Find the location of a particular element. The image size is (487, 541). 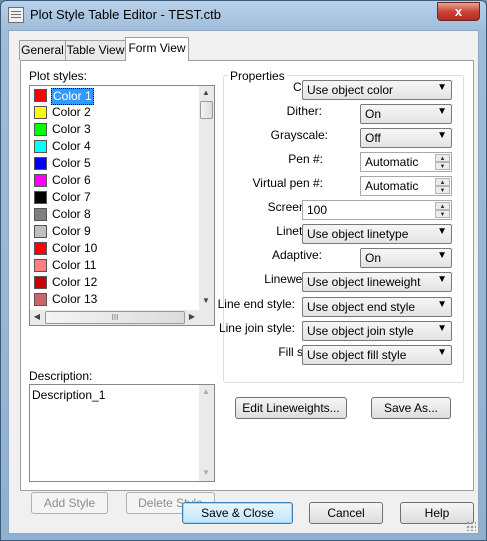

plot-styles-hscrollbar: ◀ III ▶ is located at coordinates (114, 317).